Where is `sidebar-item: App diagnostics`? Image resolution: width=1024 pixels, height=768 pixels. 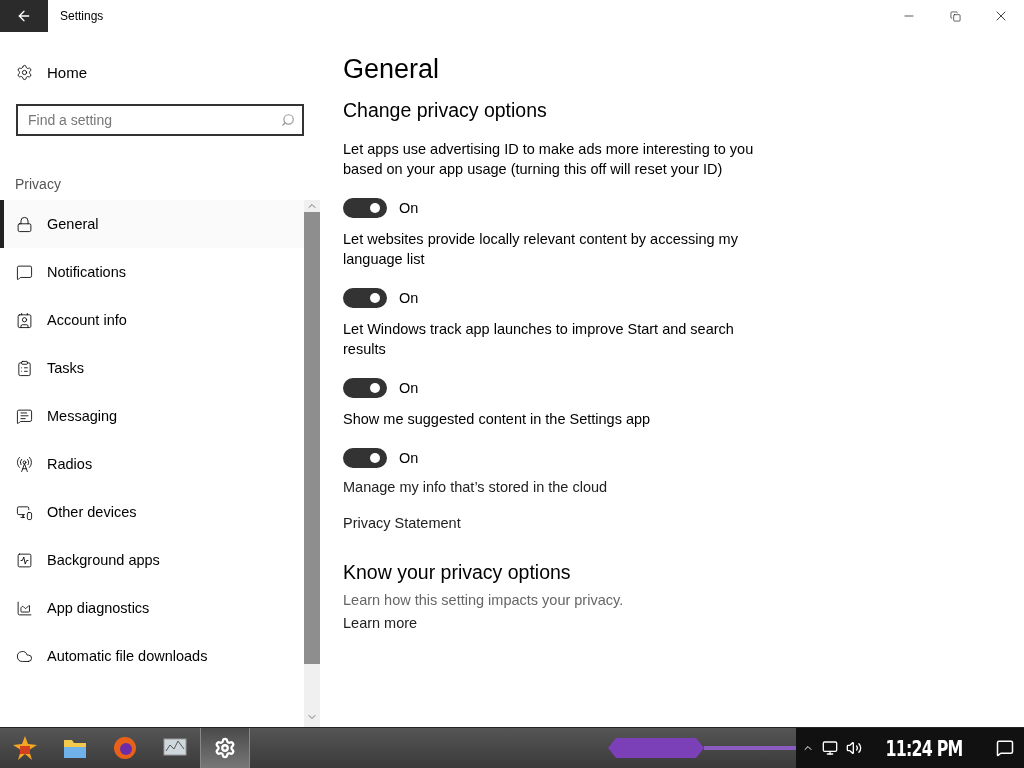
sidebar-item: App diagnostics is located at coordinates (152, 608).